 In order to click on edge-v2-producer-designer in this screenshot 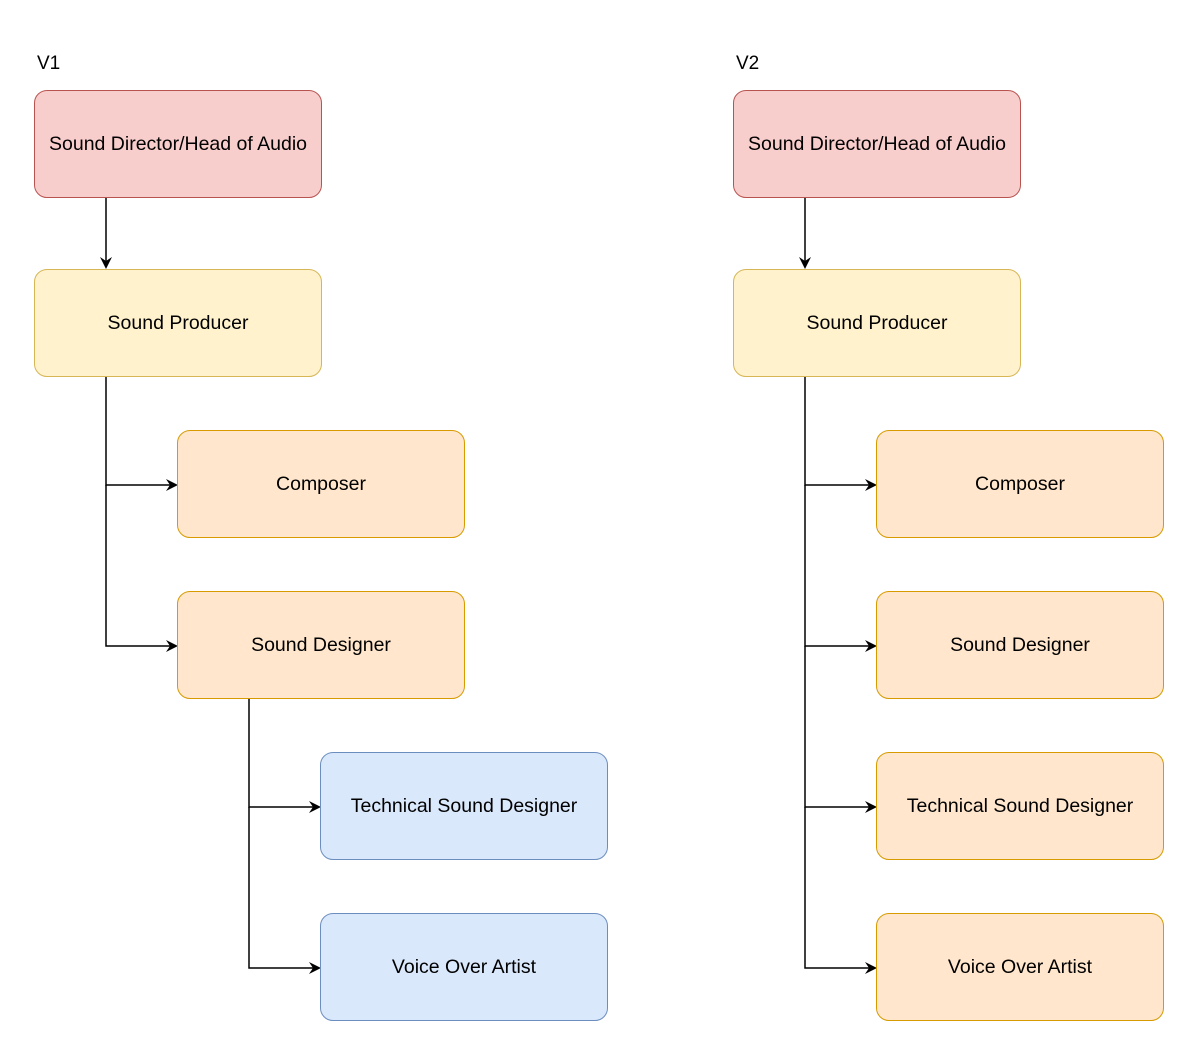, I will do `click(840, 568)`.